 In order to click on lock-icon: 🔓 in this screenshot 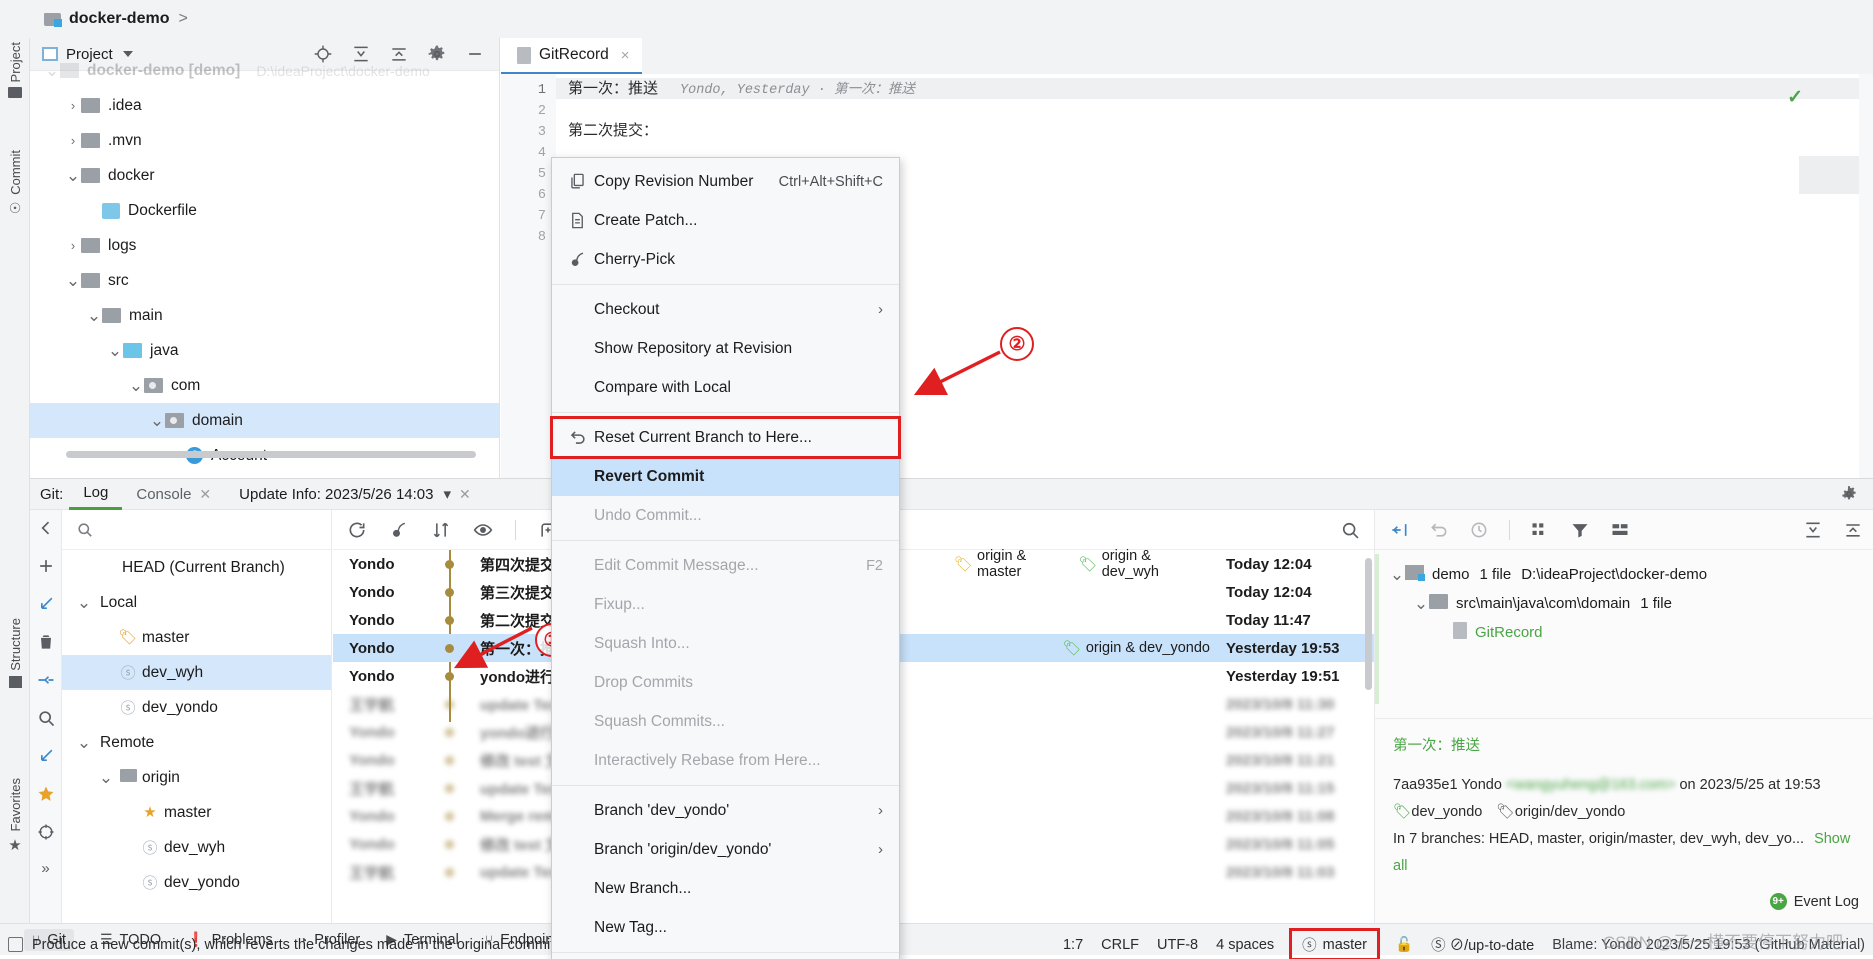, I will do `click(1404, 944)`.